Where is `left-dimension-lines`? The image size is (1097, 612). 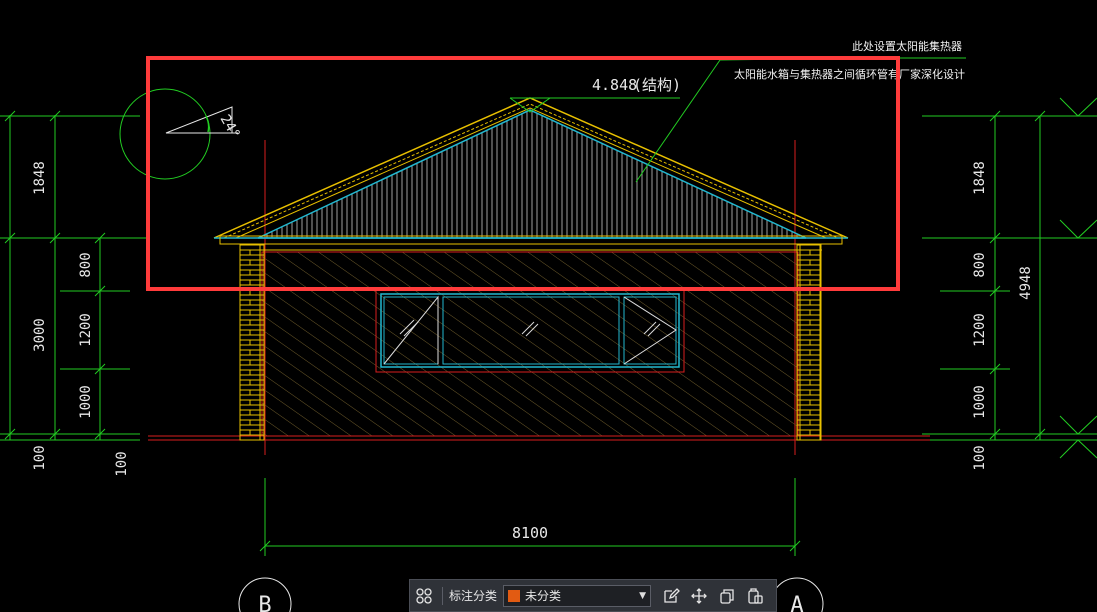 left-dimension-lines is located at coordinates (75, 275).